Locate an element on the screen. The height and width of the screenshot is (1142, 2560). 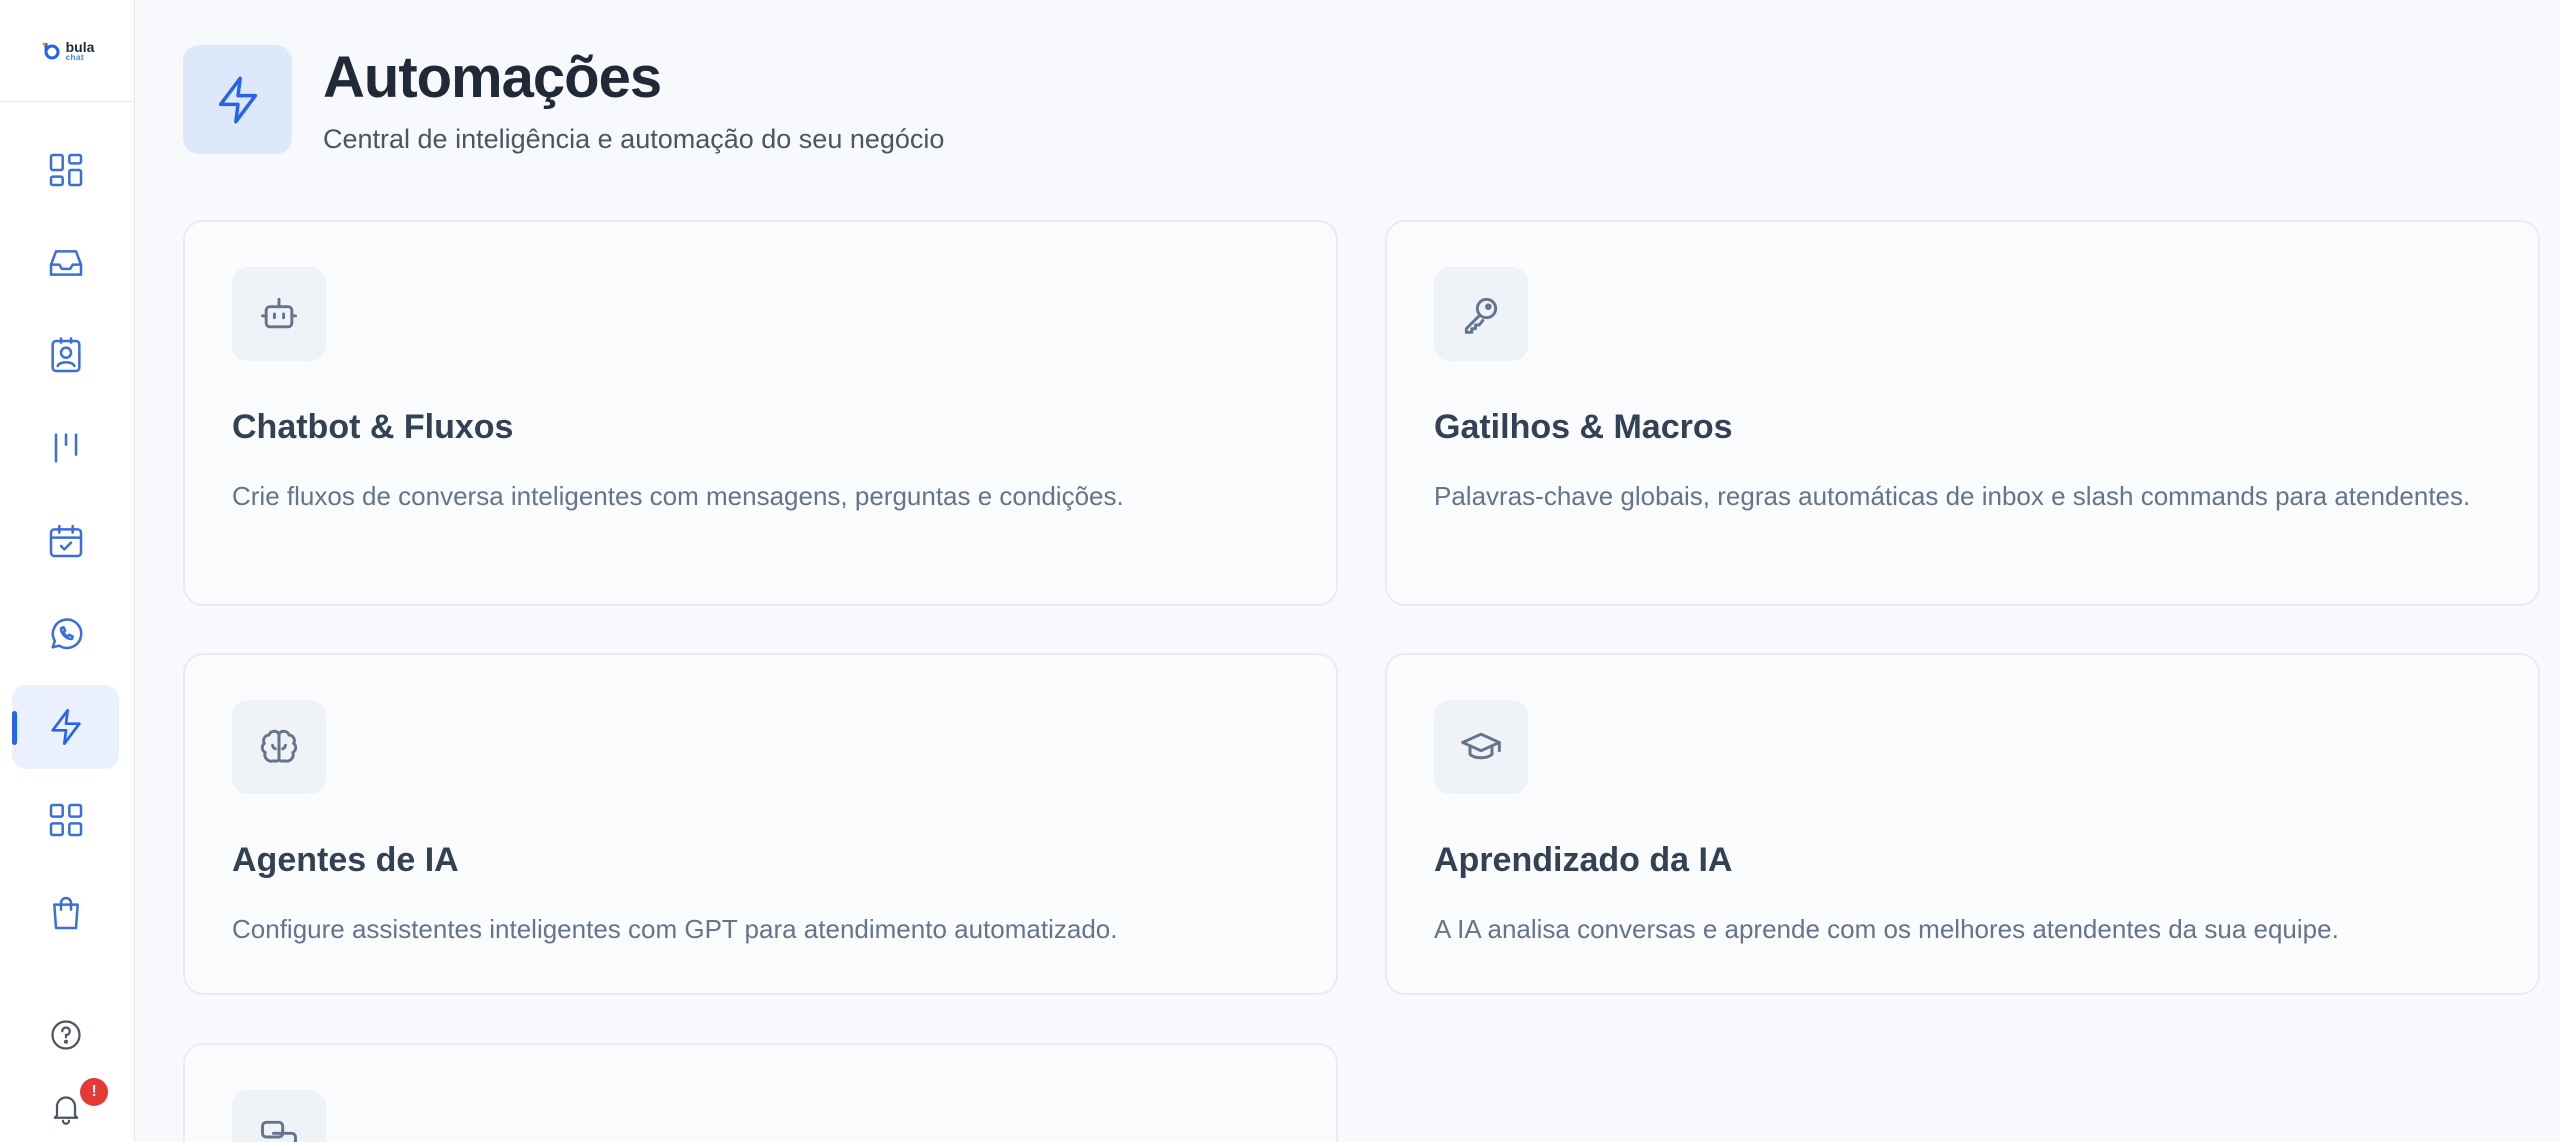
bell-icon is located at coordinates (65, 1110).